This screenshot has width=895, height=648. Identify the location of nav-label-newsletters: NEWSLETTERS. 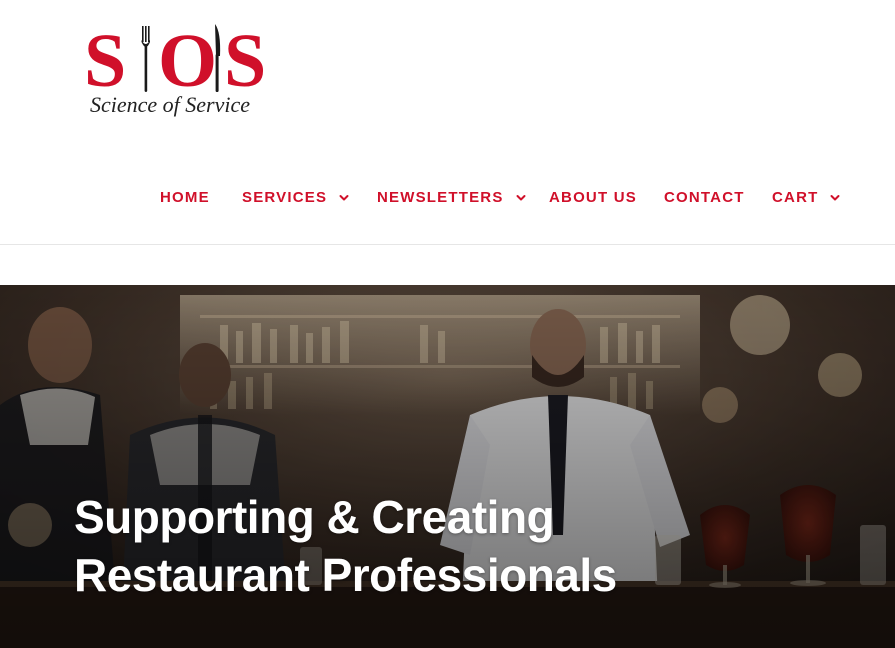
(440, 197).